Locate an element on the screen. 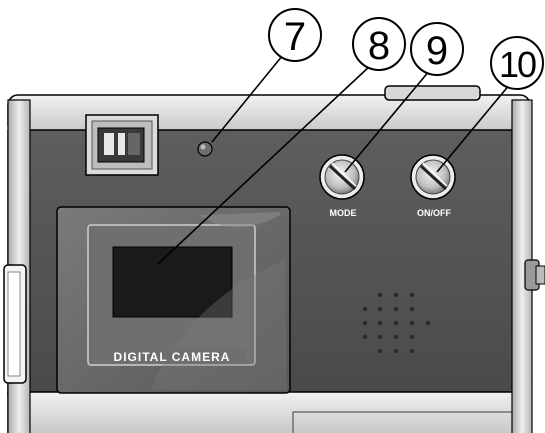 Image resolution: width=545 pixels, height=433 pixels. power-label: ON/OFF is located at coordinates (434, 213).